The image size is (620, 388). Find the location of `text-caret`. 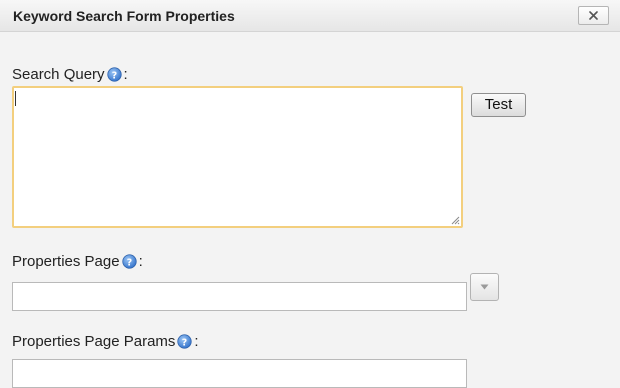

text-caret is located at coordinates (15, 98).